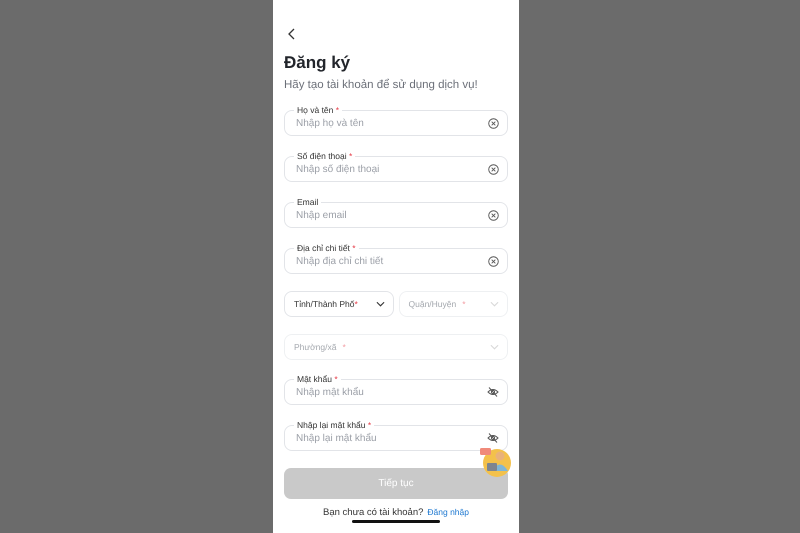 The image size is (800, 533). What do you see at coordinates (291, 34) in the screenshot?
I see `back-icon` at bounding box center [291, 34].